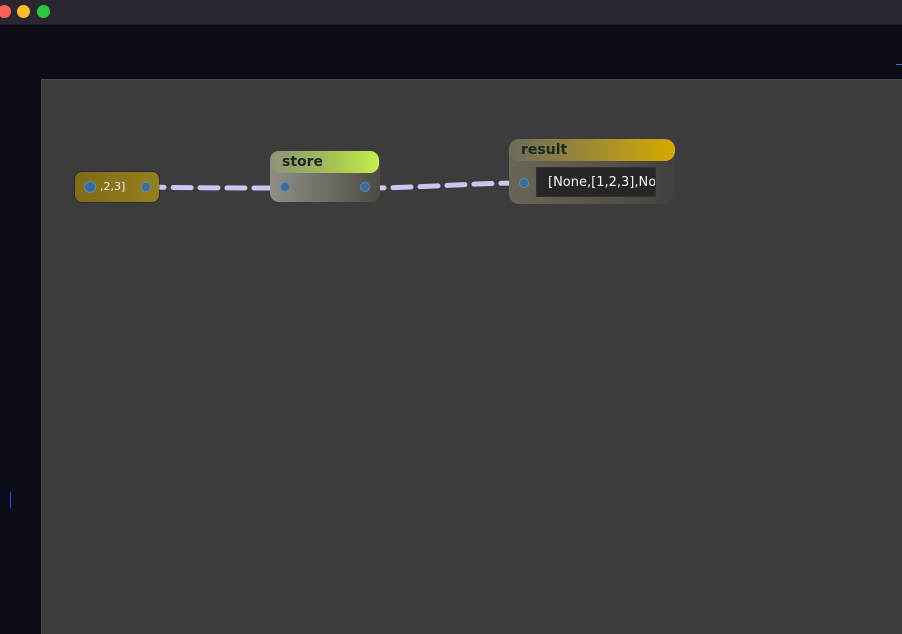 This screenshot has height=634, width=902. I want to click on result-node-port-in, so click(524, 183).